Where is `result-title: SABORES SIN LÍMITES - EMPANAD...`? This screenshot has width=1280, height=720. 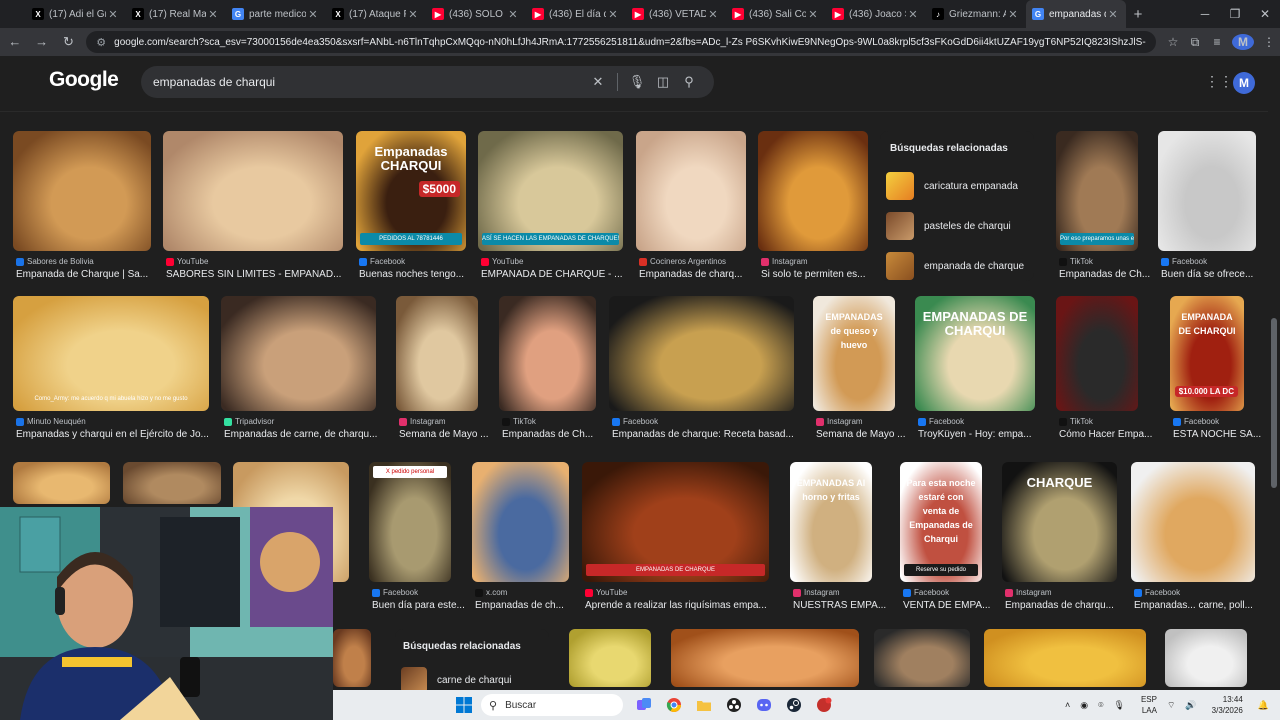 result-title: SABORES SIN LÍMITES - EMPANAD... is located at coordinates (256, 274).